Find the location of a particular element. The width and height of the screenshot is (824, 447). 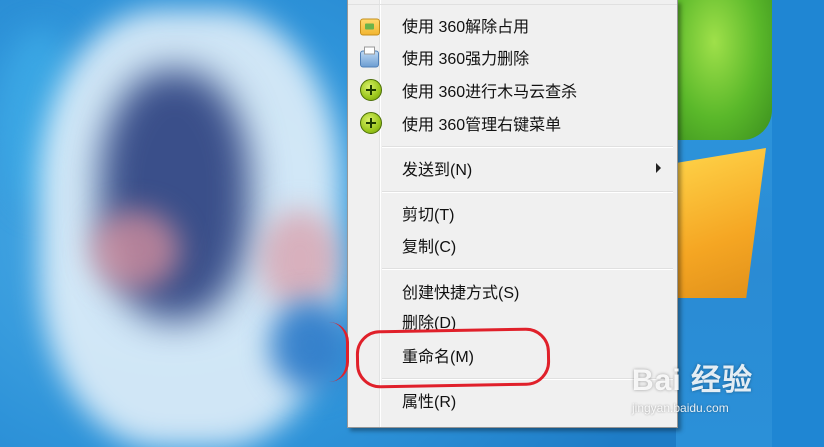

menu-item-label: 创建快捷方式(S) is located at coordinates (461, 293).